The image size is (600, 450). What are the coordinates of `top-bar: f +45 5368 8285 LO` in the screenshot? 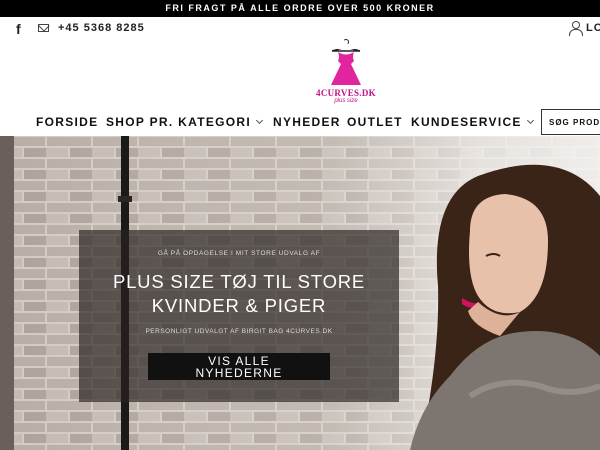 It's located at (300, 29).